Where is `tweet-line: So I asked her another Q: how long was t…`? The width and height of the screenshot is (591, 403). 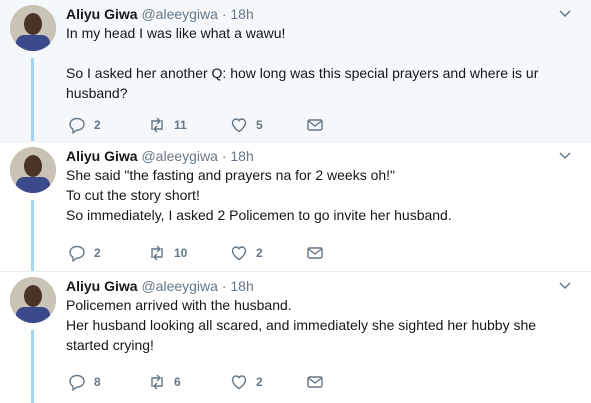 tweet-line: So I asked her another Q: how long was t… is located at coordinates (302, 73).